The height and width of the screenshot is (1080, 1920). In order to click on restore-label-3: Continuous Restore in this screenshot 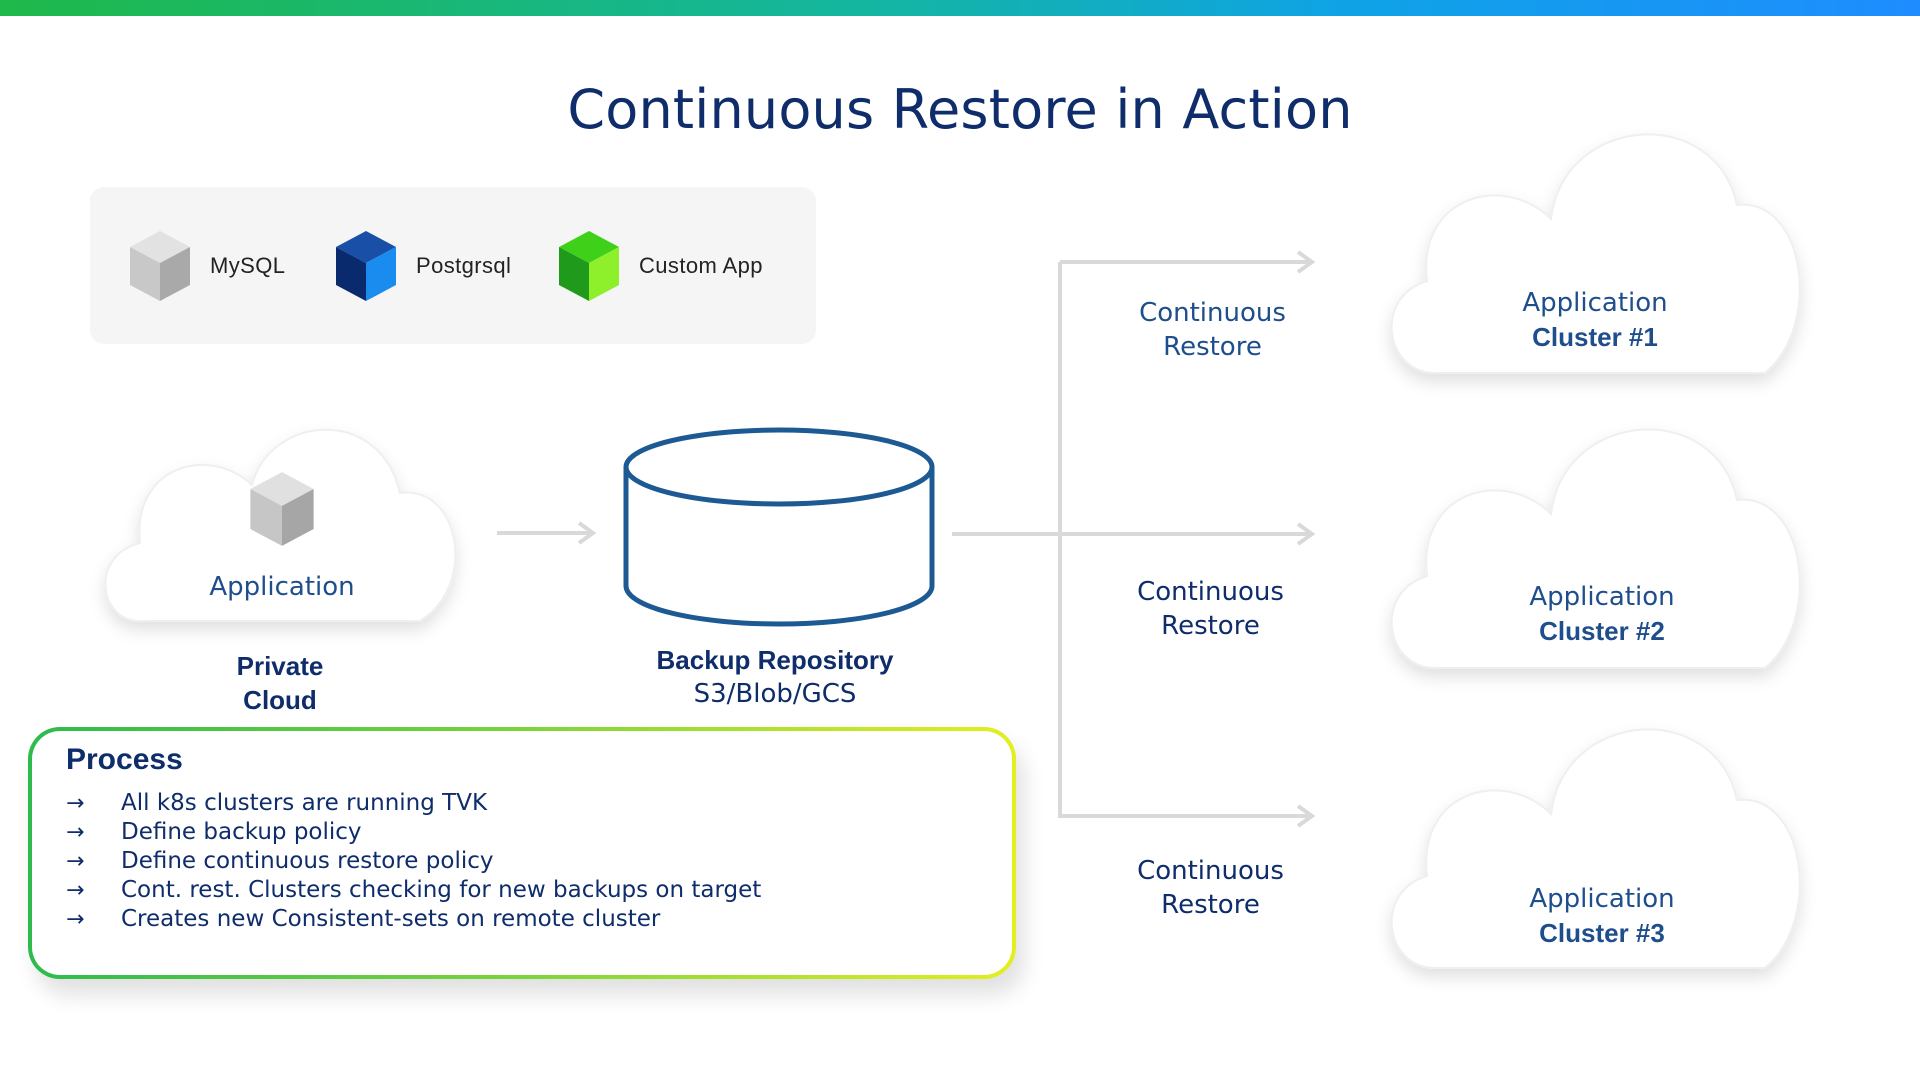, I will do `click(1210, 888)`.